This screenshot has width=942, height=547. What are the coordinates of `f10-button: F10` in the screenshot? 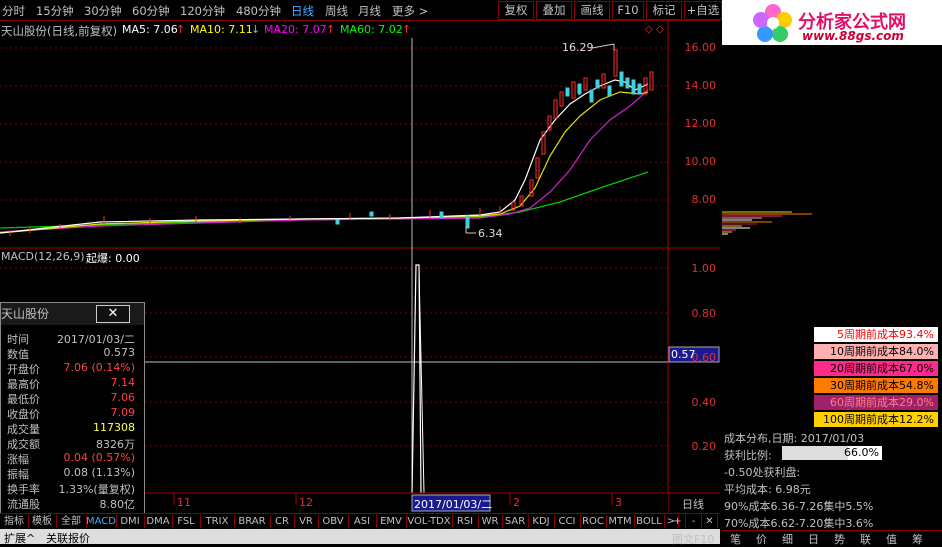 It's located at (628, 10).